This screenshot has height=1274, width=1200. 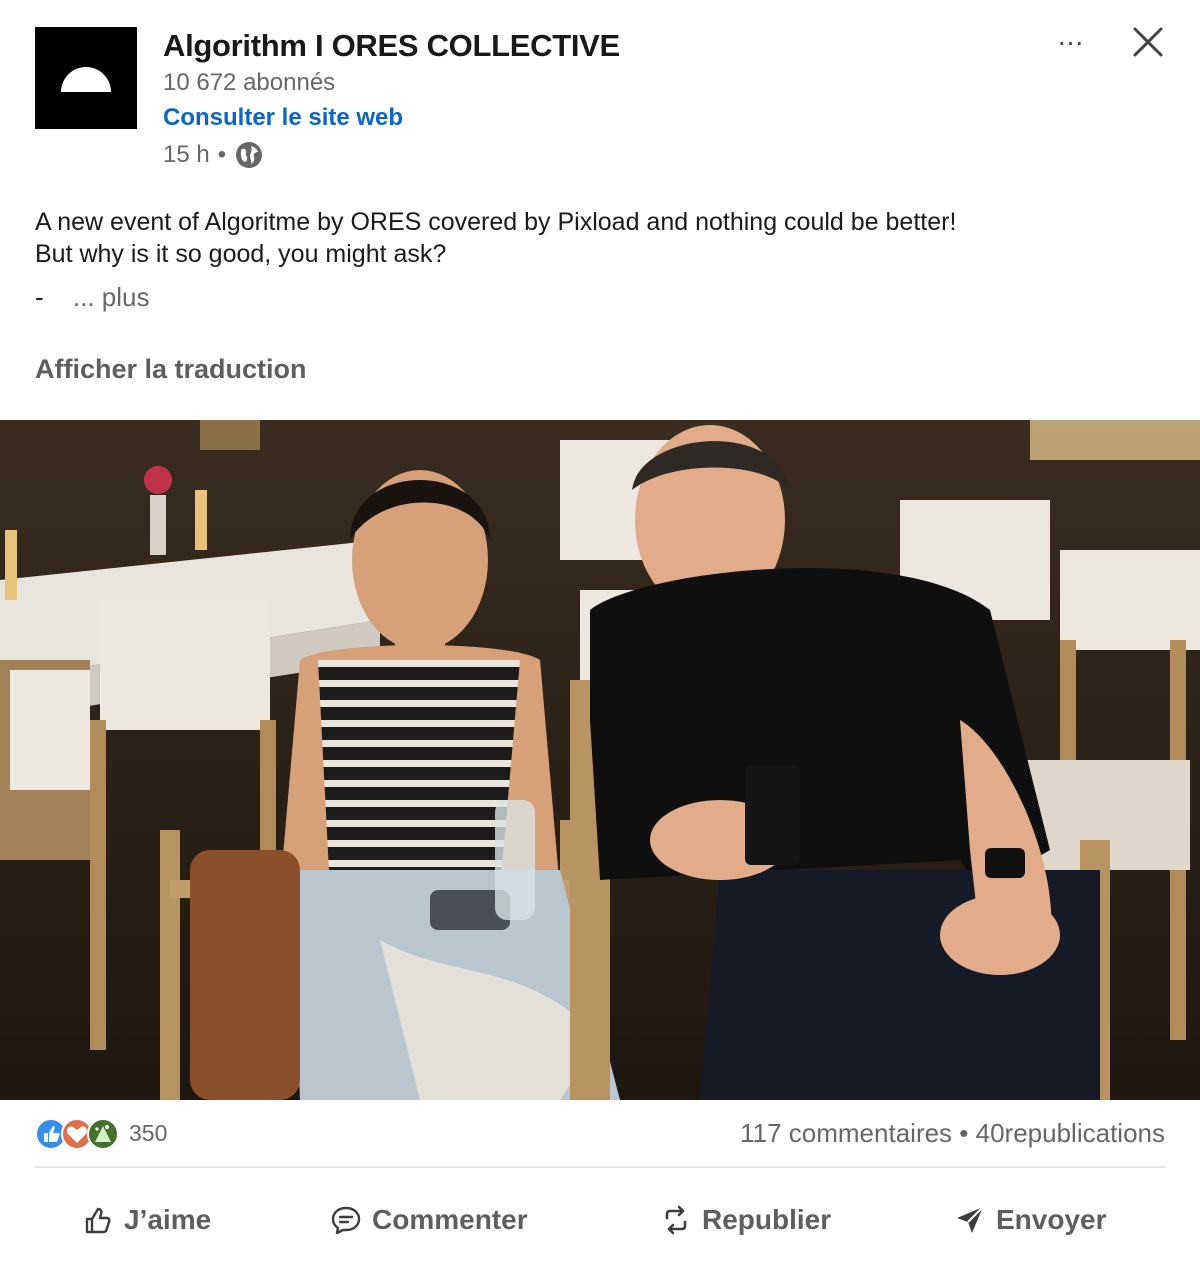 What do you see at coordinates (450, 1219) in the screenshot?
I see `comment-label: Commenter` at bounding box center [450, 1219].